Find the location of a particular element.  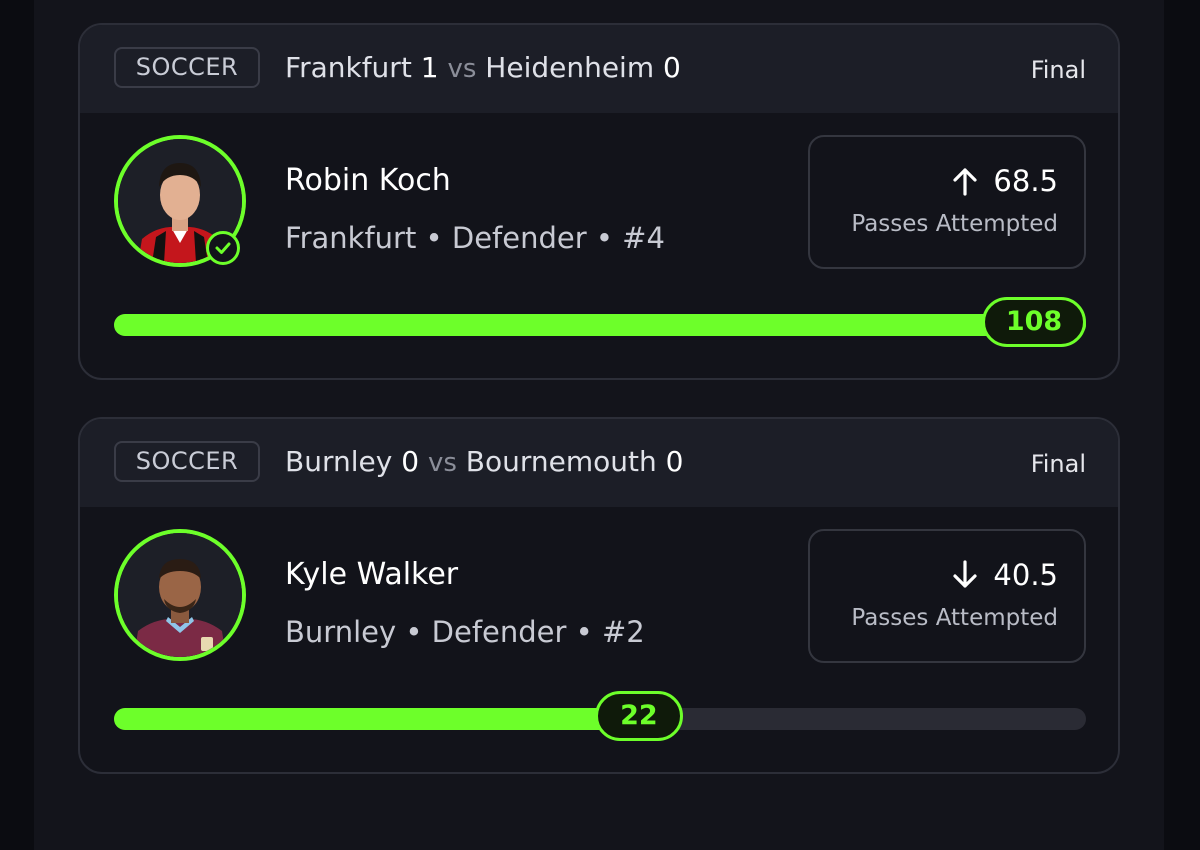

player-photo is located at coordinates (180, 595).